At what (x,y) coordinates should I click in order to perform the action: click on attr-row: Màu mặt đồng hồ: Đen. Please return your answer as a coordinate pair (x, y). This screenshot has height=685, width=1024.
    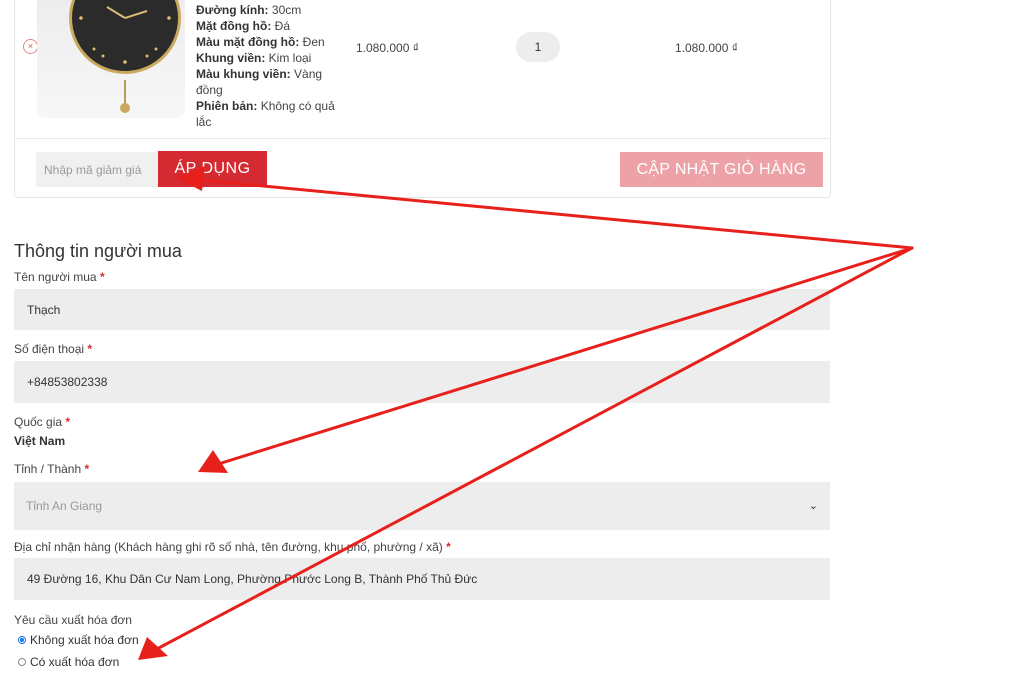
    Looking at the image, I should click on (260, 42).